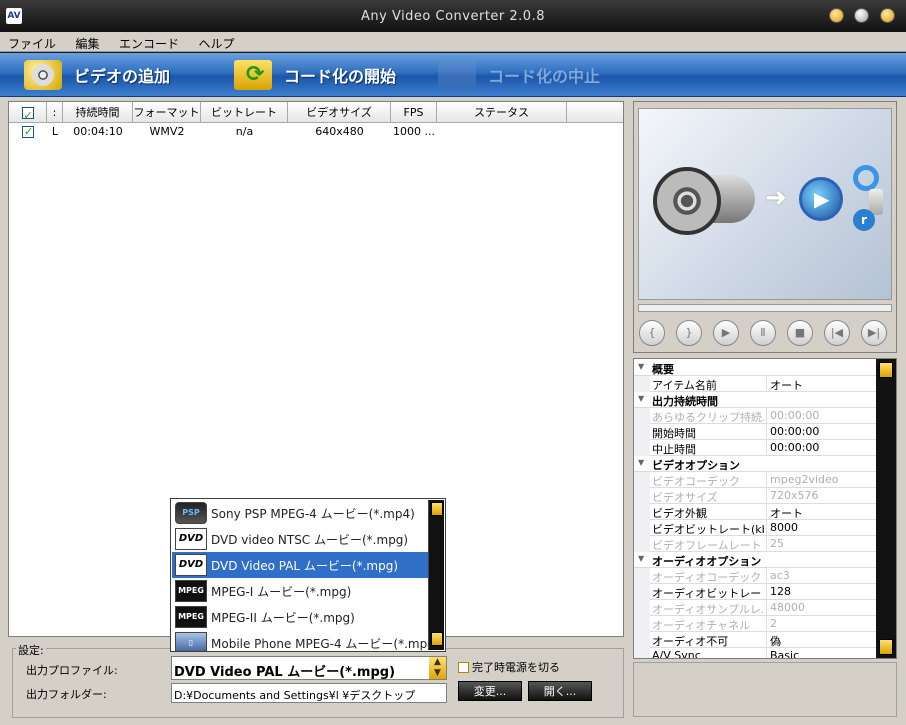 The height and width of the screenshot is (725, 906). Describe the element at coordinates (800, 333) in the screenshot. I see `stop-button: ■` at that location.